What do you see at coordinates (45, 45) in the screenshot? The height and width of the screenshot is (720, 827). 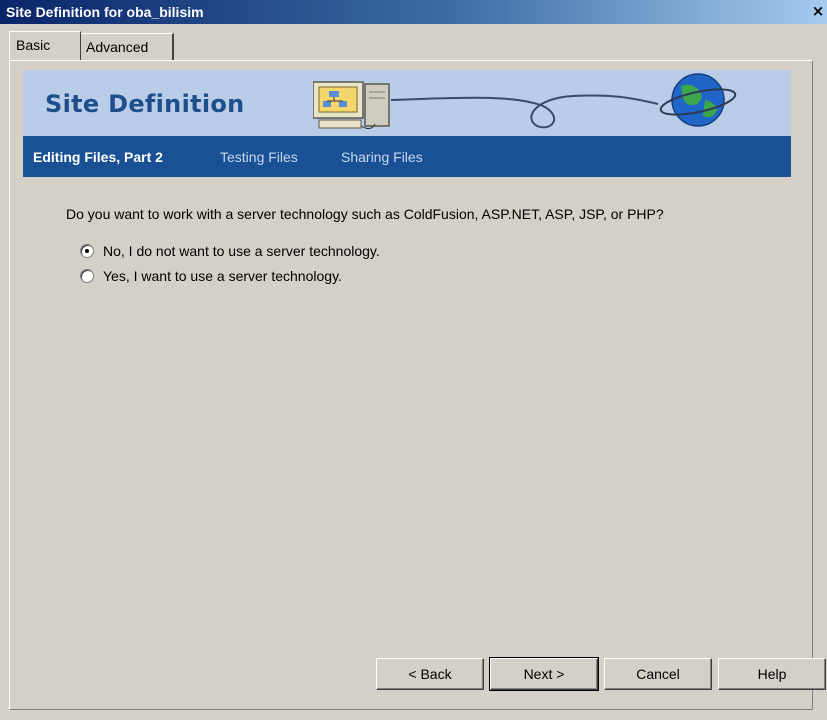 I see `tab-basic: Basic` at bounding box center [45, 45].